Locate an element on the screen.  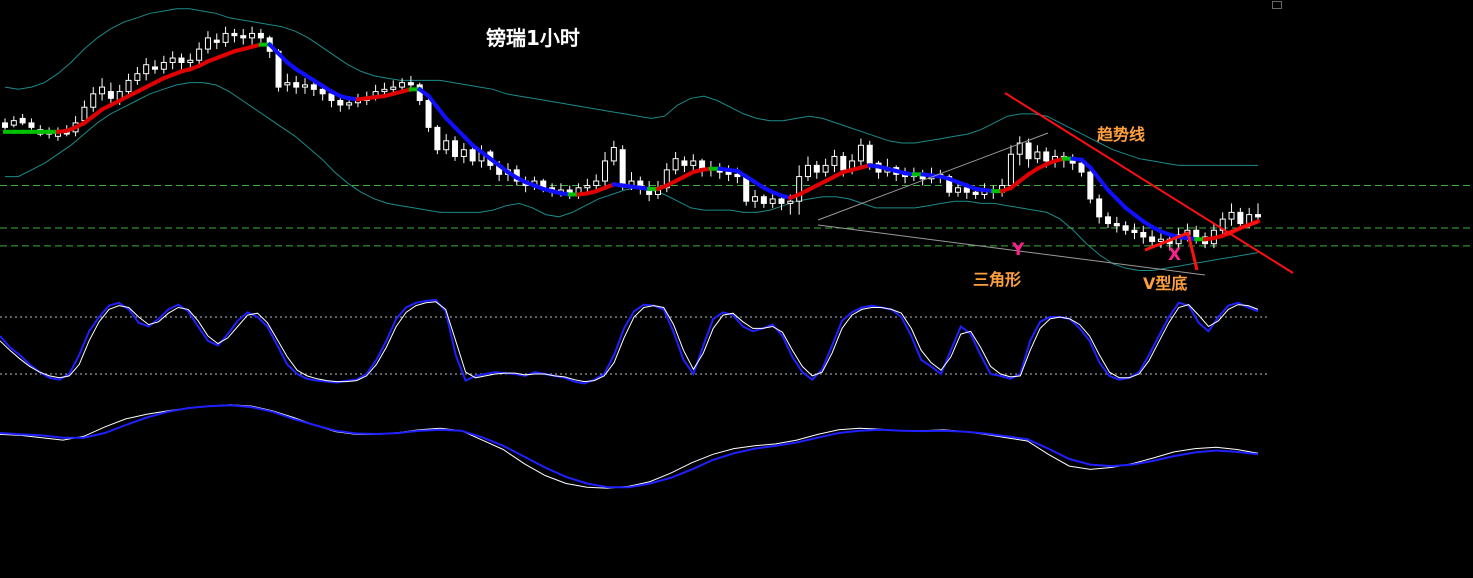
oscillator-2-signal-line is located at coordinates (629, 446).